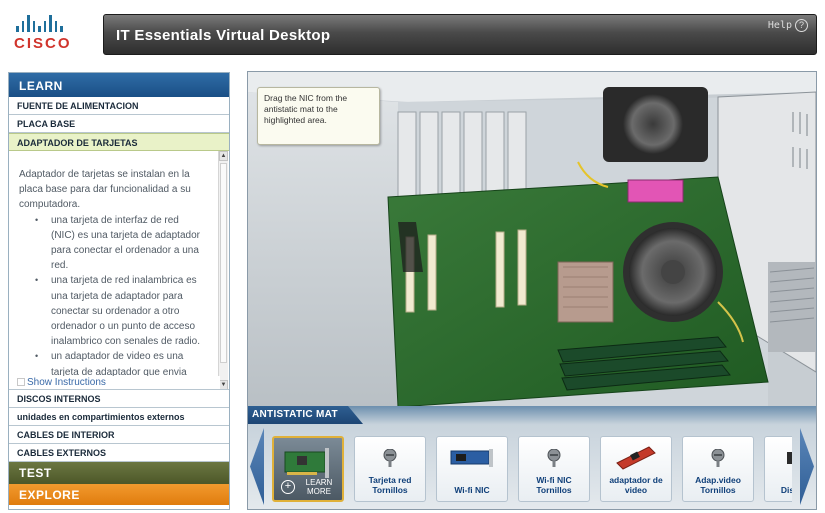  What do you see at coordinates (119, 124) in the screenshot?
I see `nav-placa-base: PLACA BASE` at bounding box center [119, 124].